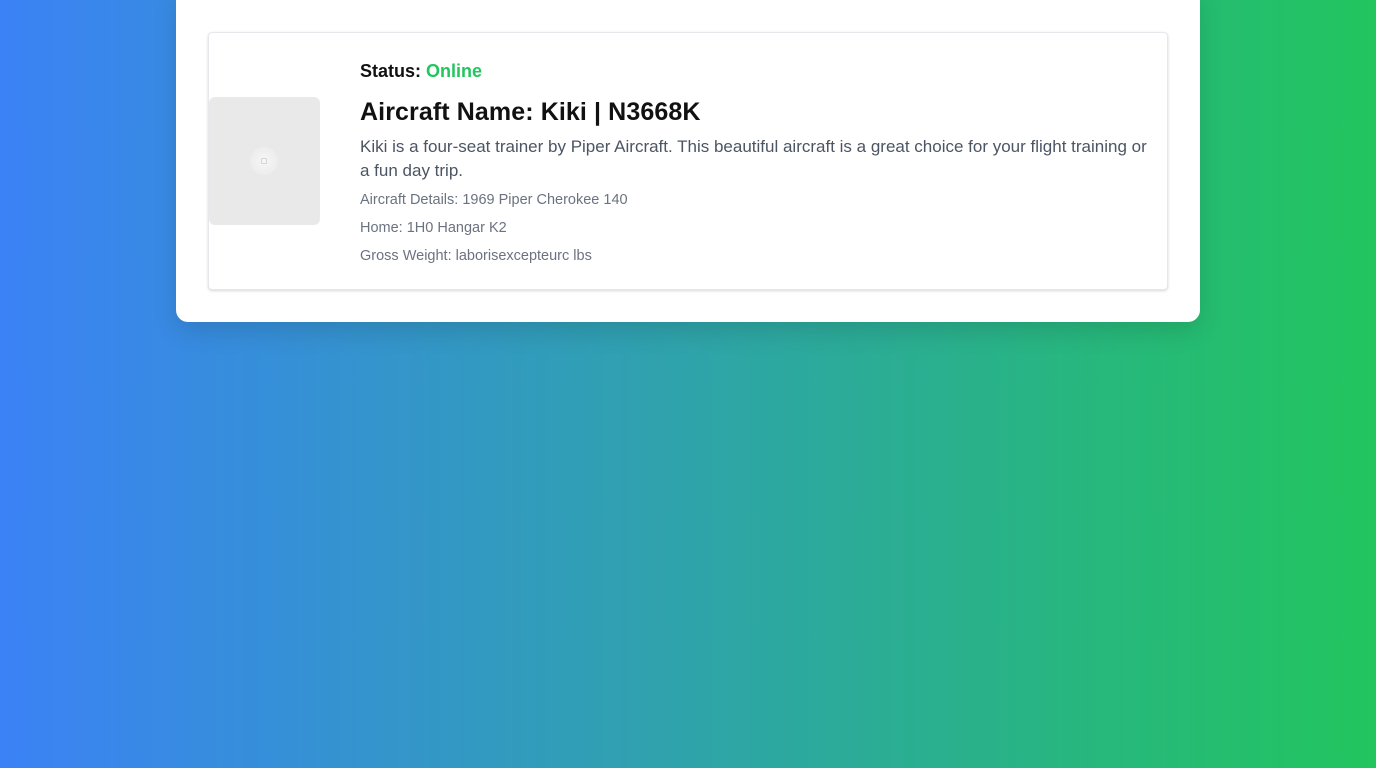  Describe the element at coordinates (755, 71) in the screenshot. I see `status-line: Status: Online` at that location.